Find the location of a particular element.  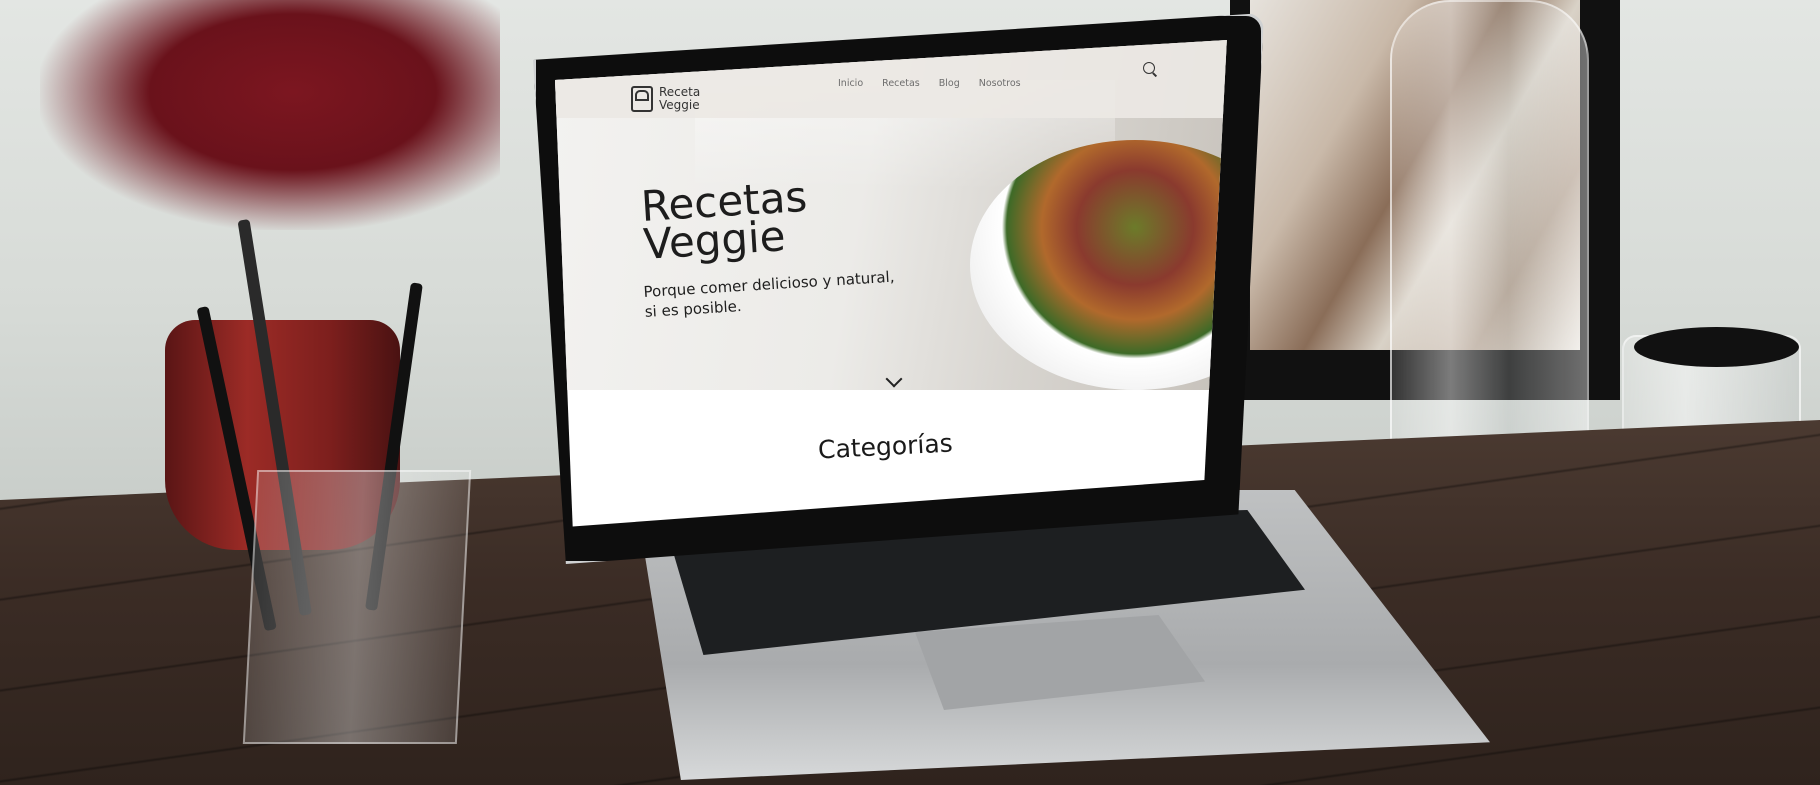

nav-links: Inicio Recetas Blog Nosotros is located at coordinates (929, 83).